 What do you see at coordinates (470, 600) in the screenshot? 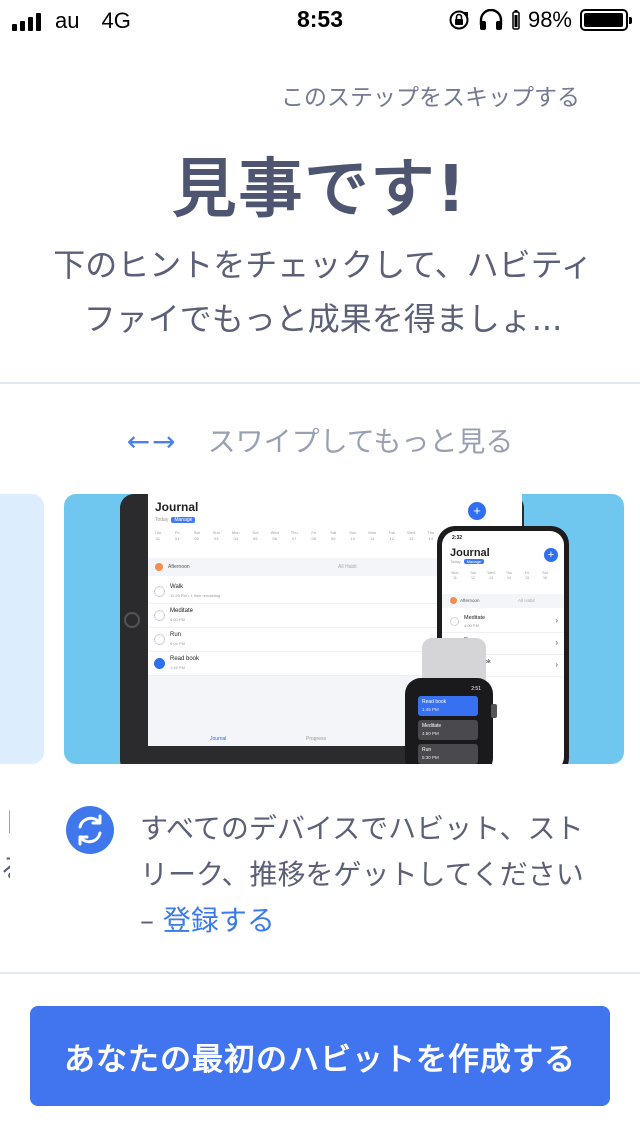
I see `phone-section-afternoon: Afternoon` at bounding box center [470, 600].